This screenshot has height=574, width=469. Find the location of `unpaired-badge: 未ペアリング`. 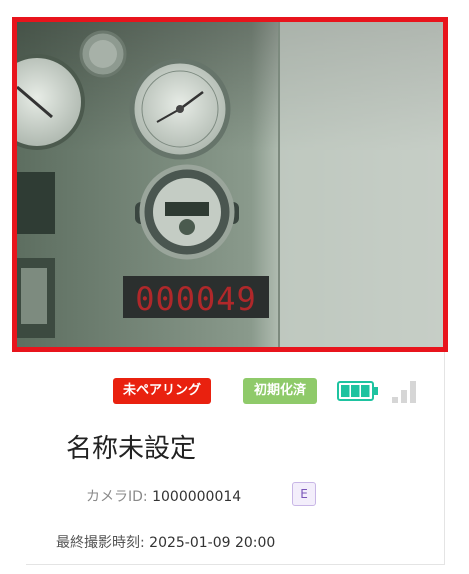

unpaired-badge: 未ペアリング is located at coordinates (162, 391).